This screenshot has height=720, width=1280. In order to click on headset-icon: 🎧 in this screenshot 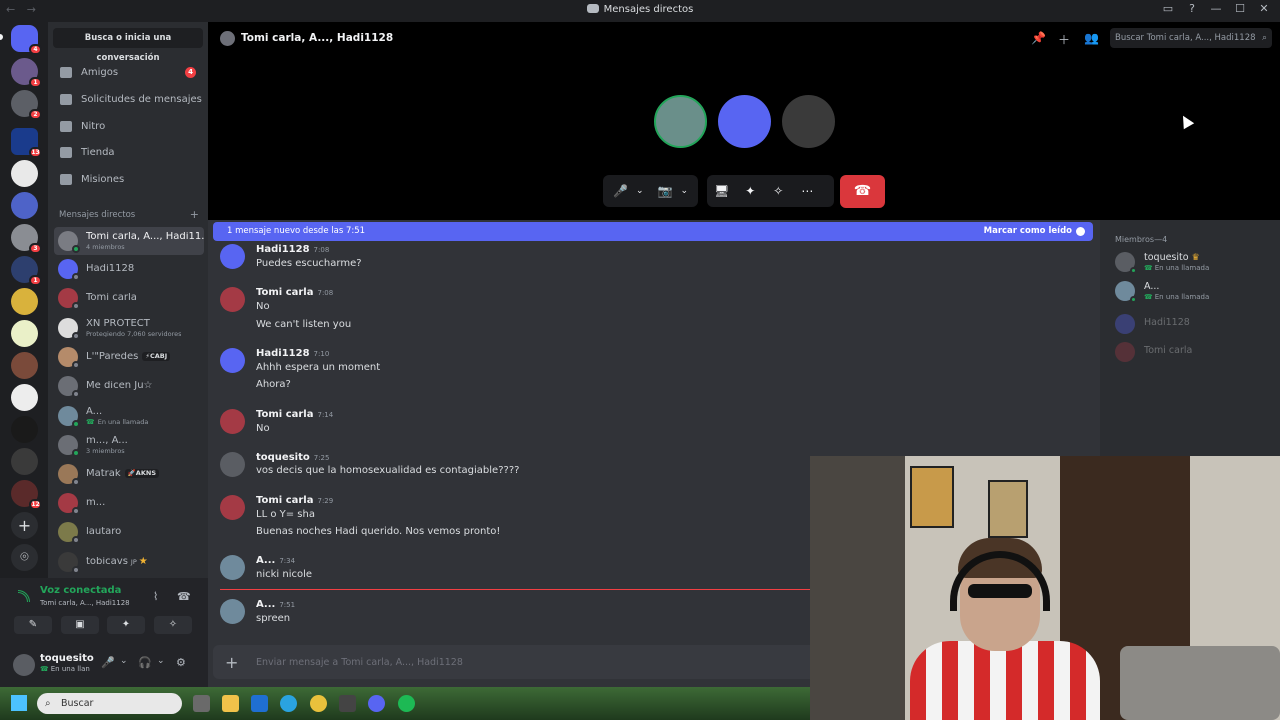, I will do `click(145, 662)`.